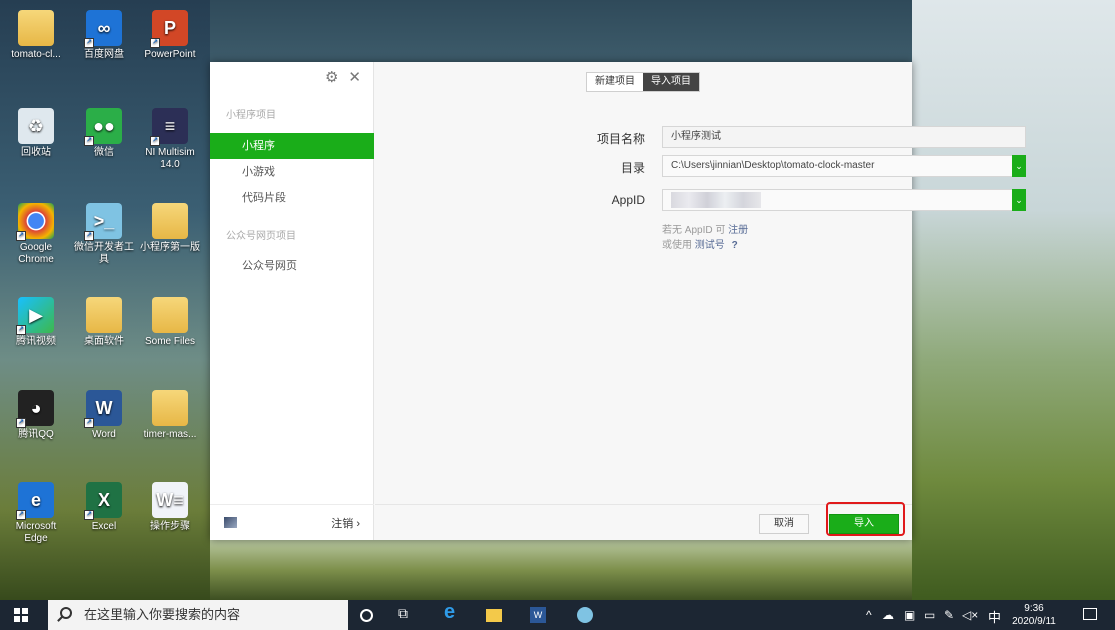 The width and height of the screenshot is (1115, 630). What do you see at coordinates (162, 614) in the screenshot?
I see `search-placeholder: 在这里输入你要搜索的内容` at bounding box center [162, 614].